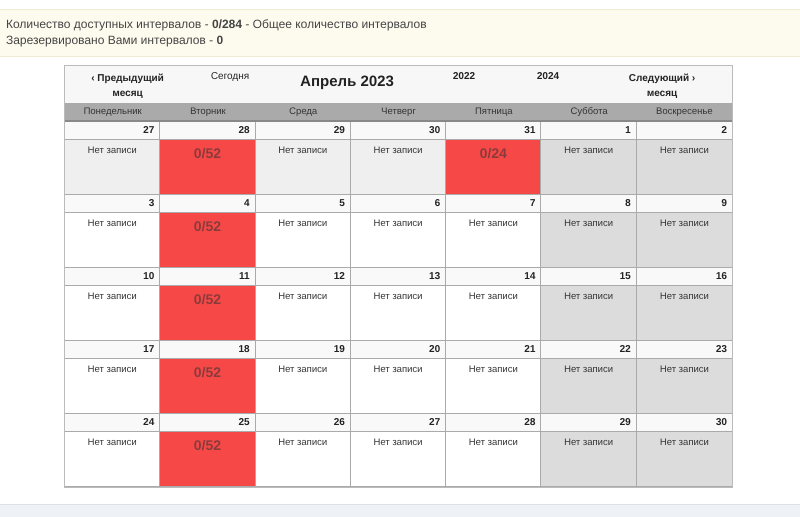 Image resolution: width=800 pixels, height=517 pixels. What do you see at coordinates (216, 24) in the screenshot?
I see `notice-text: Количество доступных интервалов - 0/284 - Общее количество интервалов` at bounding box center [216, 24].